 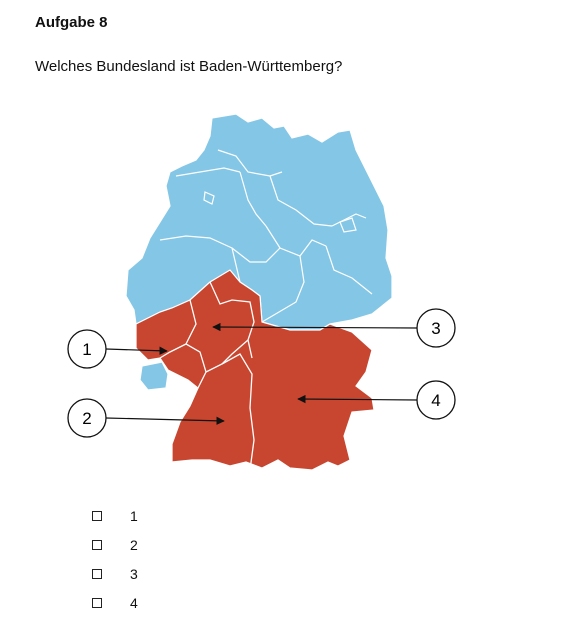 I want to click on answer-1-checkbox, so click(x=97, y=515).